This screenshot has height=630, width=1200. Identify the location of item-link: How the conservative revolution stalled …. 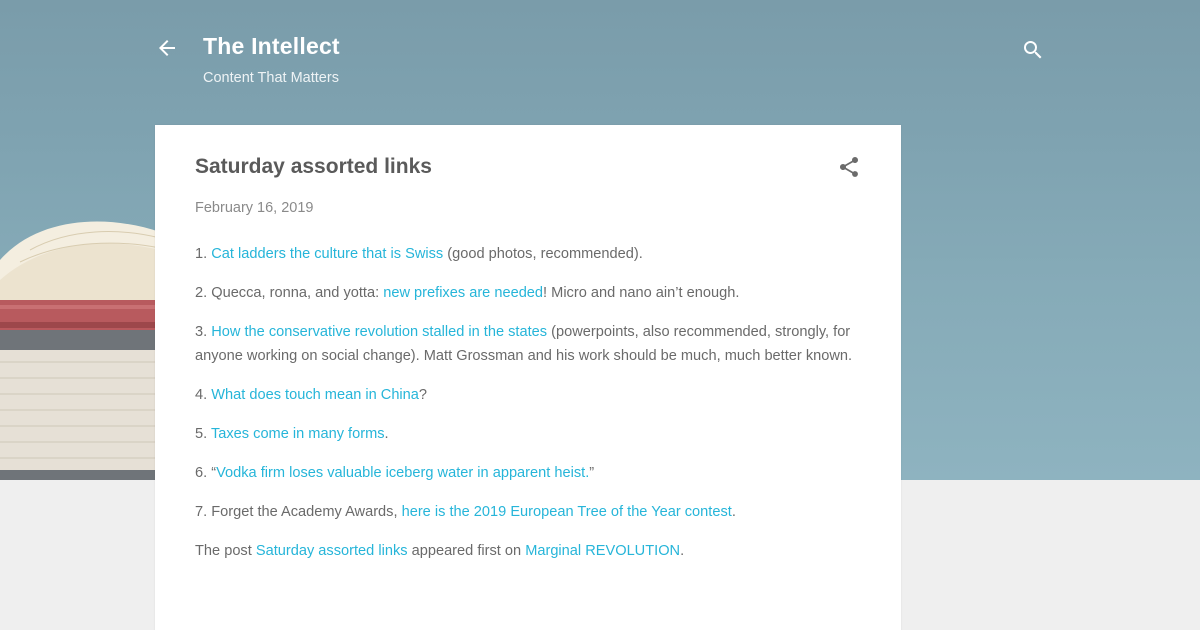
(379, 332).